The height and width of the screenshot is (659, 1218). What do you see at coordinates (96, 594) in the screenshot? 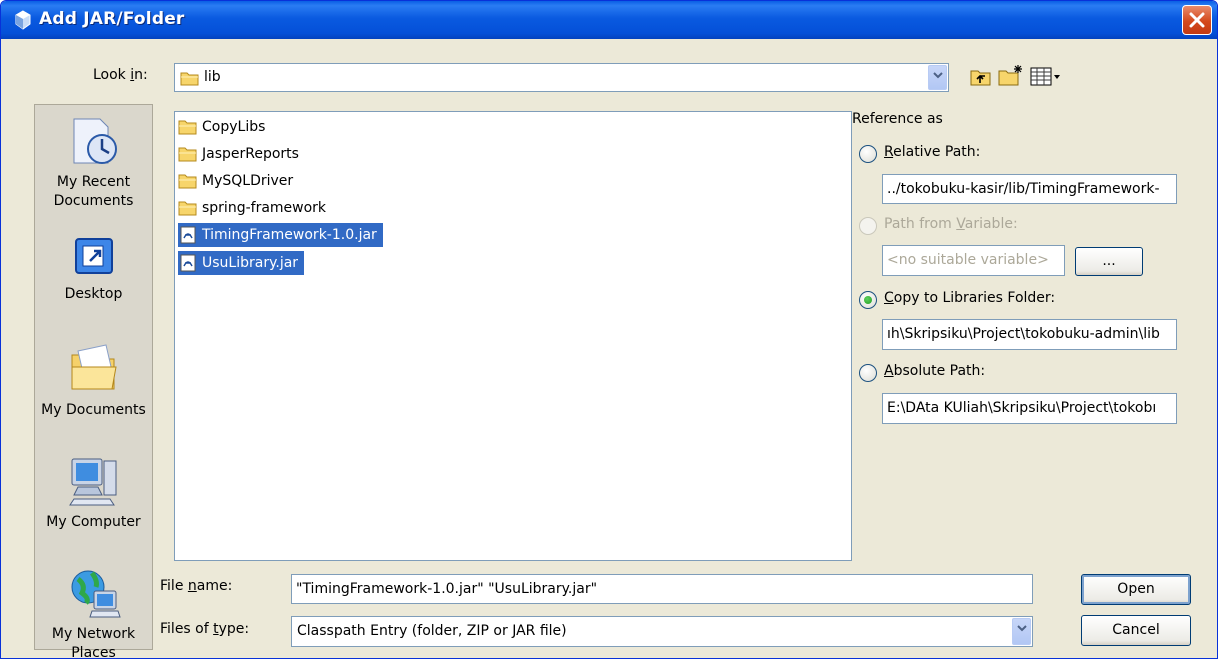
I see `network-places-icon` at bounding box center [96, 594].